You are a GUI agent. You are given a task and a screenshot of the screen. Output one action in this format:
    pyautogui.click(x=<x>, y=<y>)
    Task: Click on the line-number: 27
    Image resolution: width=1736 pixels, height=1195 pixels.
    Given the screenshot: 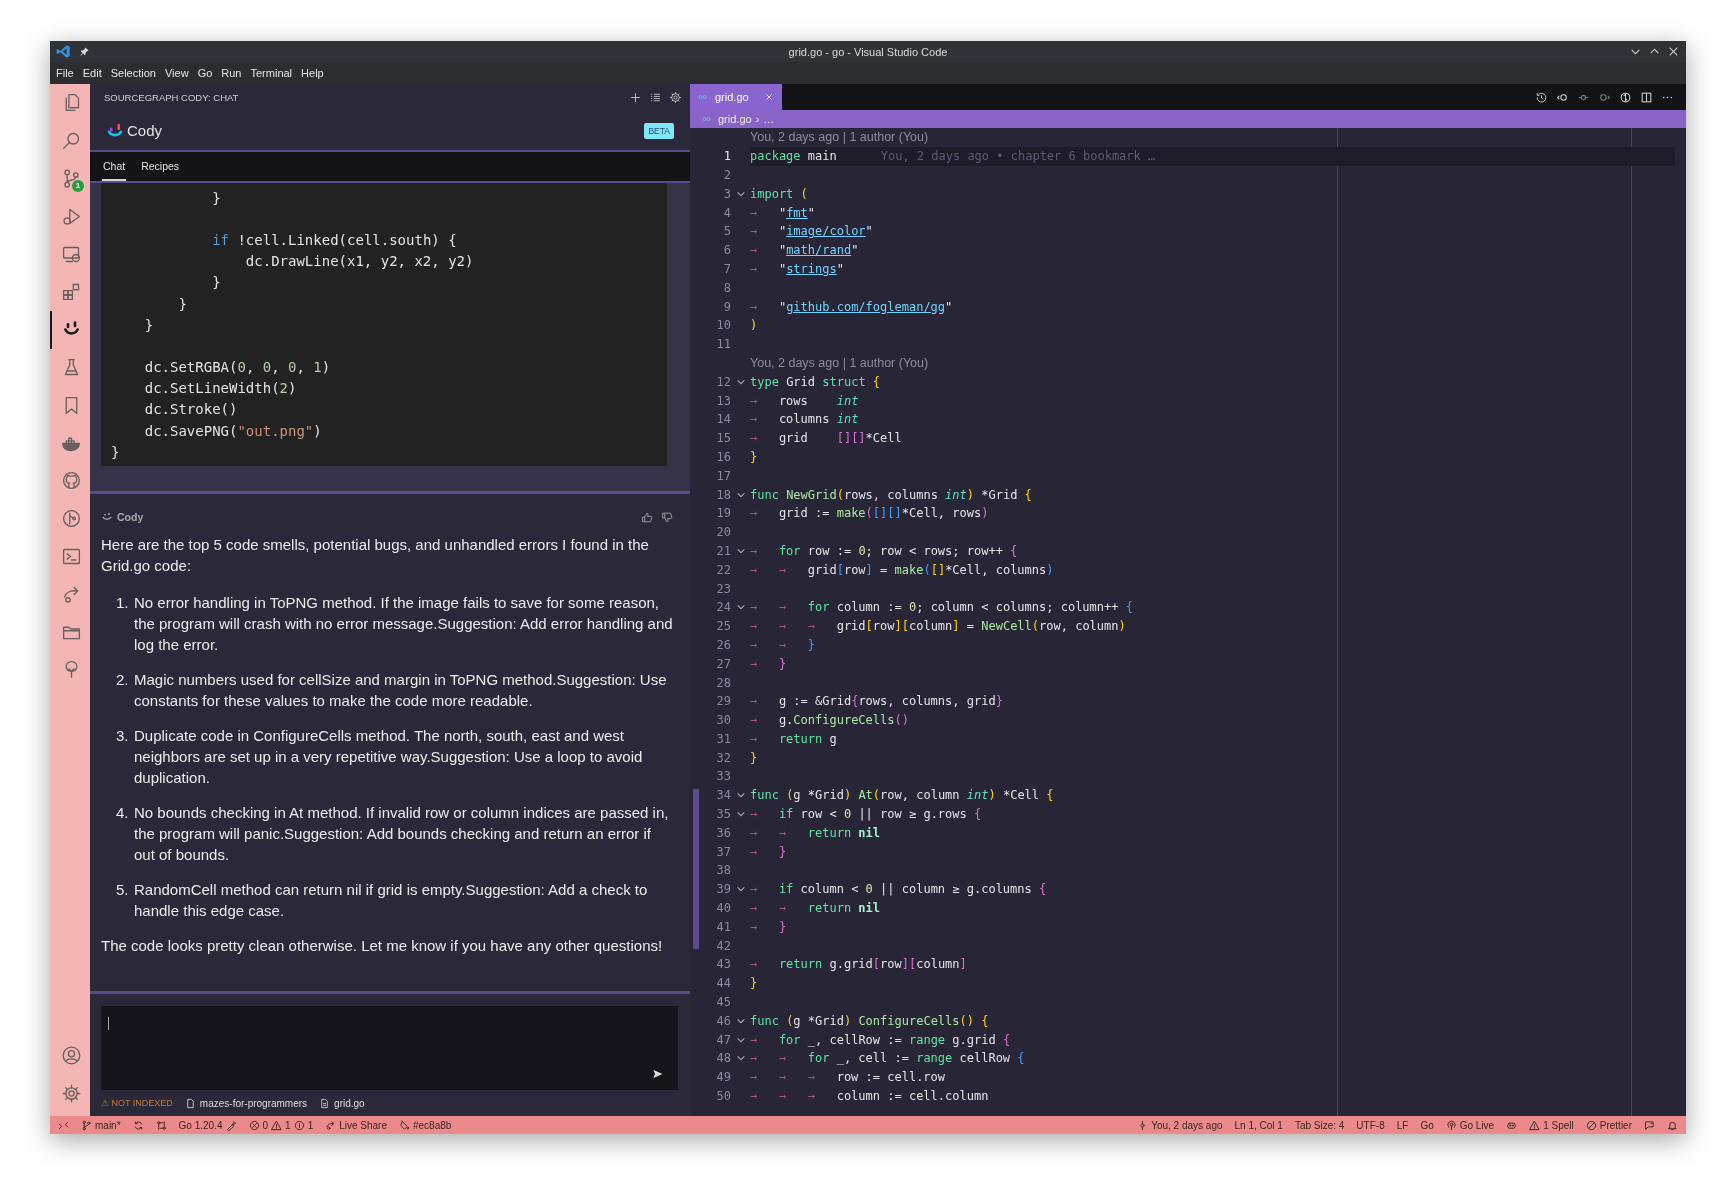 What is the action you would take?
    pyautogui.click(x=723, y=663)
    